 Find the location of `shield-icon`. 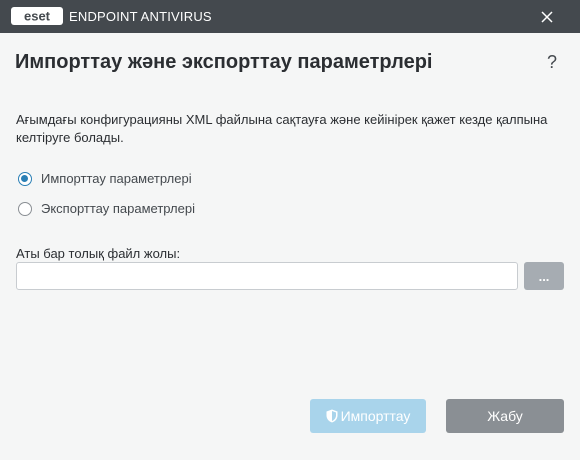

shield-icon is located at coordinates (332, 416).